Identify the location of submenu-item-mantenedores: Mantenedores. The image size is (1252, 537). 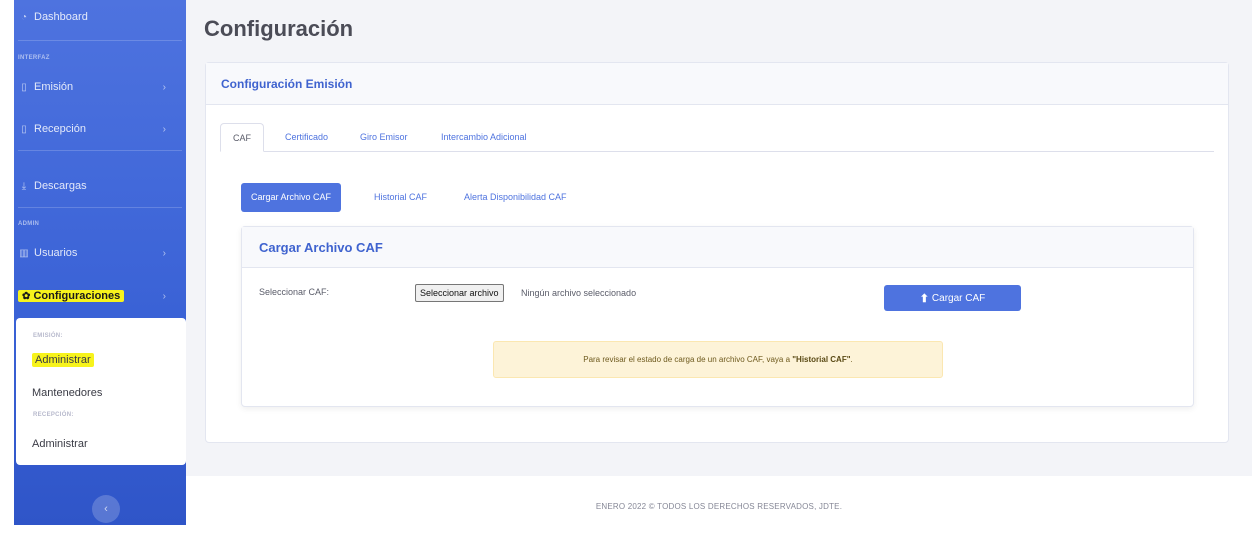
(67, 393).